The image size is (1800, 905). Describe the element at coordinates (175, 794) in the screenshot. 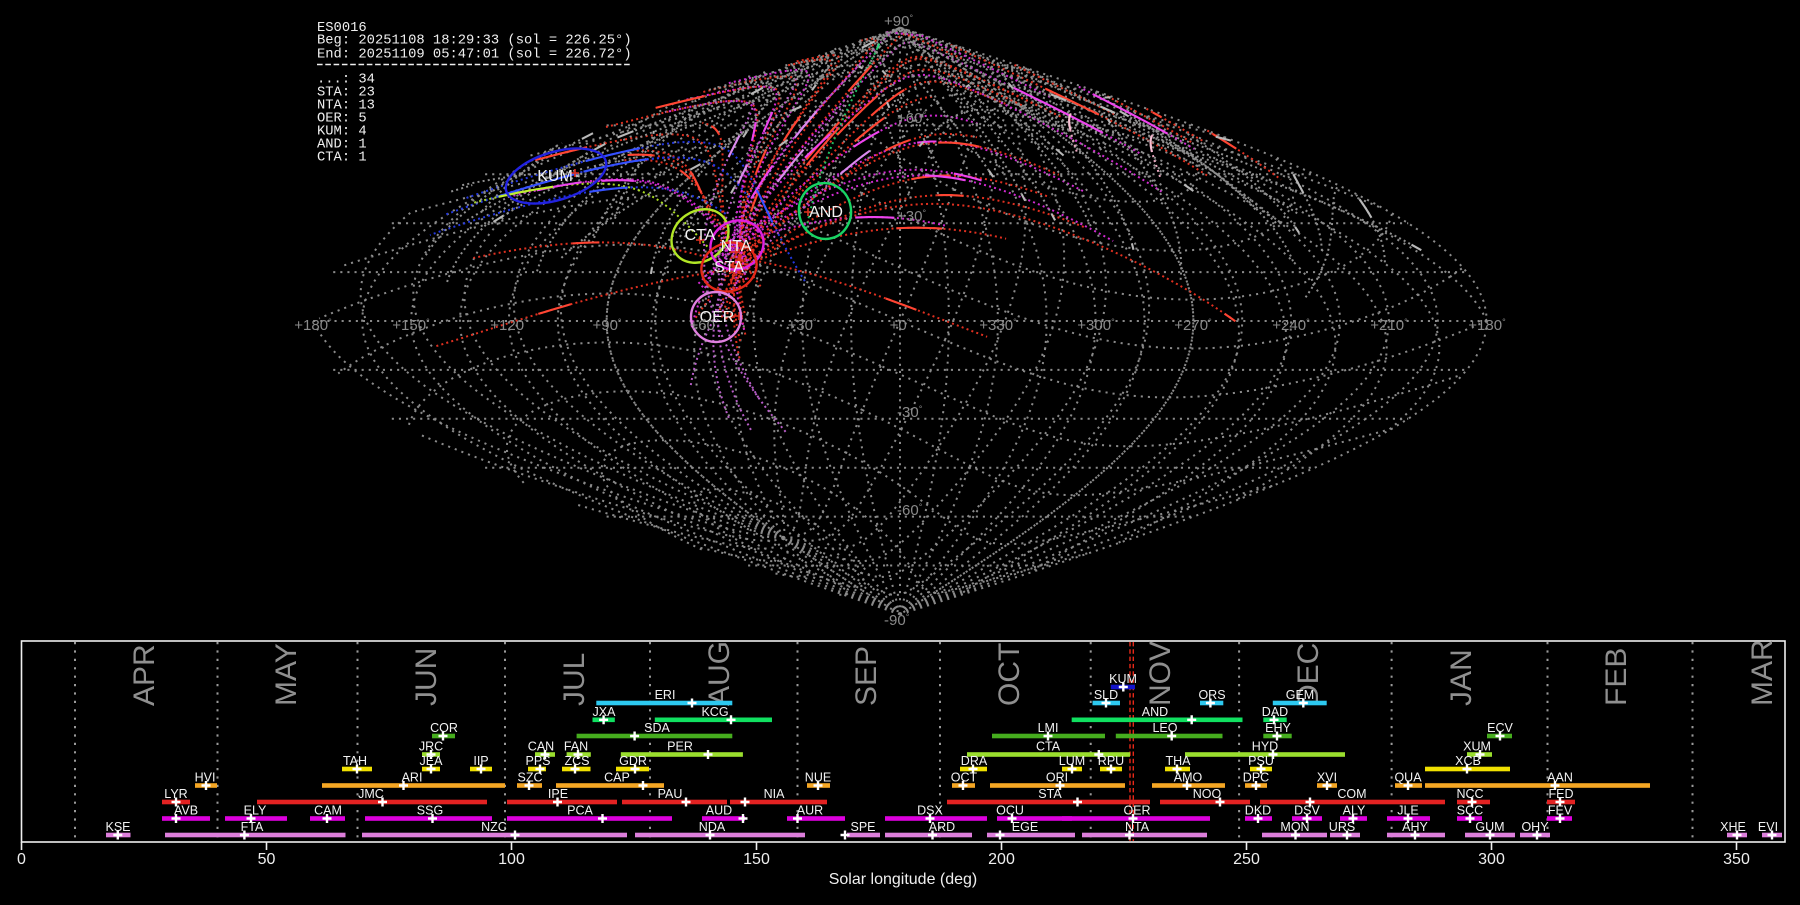

I see `svg-text: LYR` at that location.